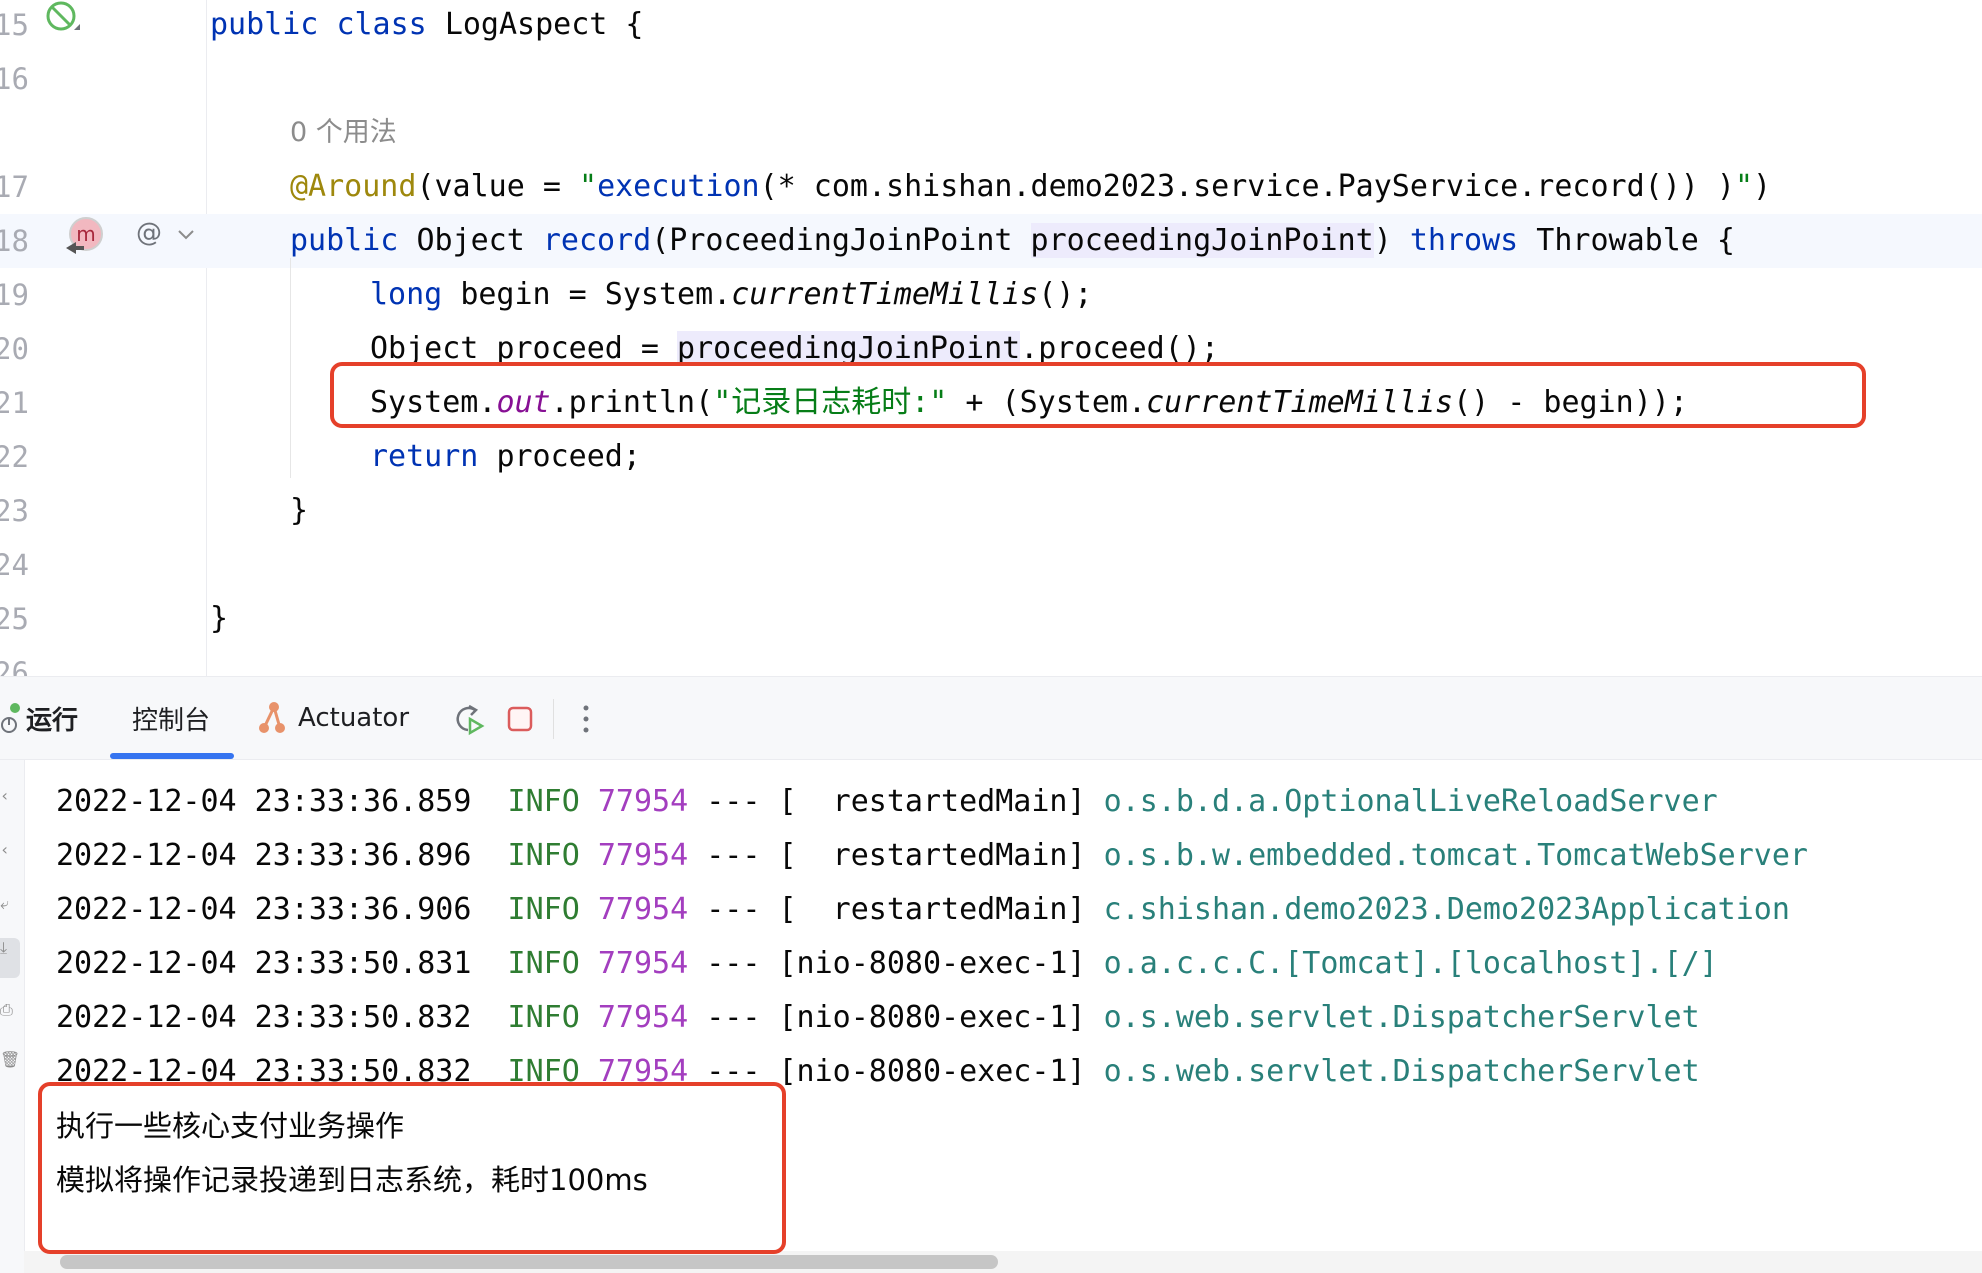 The image size is (1982, 1273). What do you see at coordinates (991, 565) in the screenshot?
I see `code-line: 24` at bounding box center [991, 565].